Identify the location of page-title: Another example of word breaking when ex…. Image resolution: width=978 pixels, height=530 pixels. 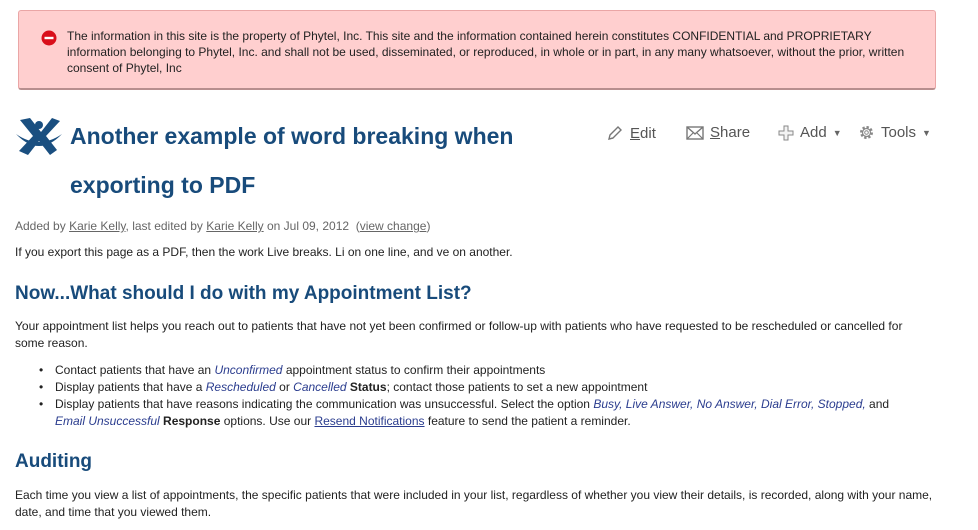
(292, 160).